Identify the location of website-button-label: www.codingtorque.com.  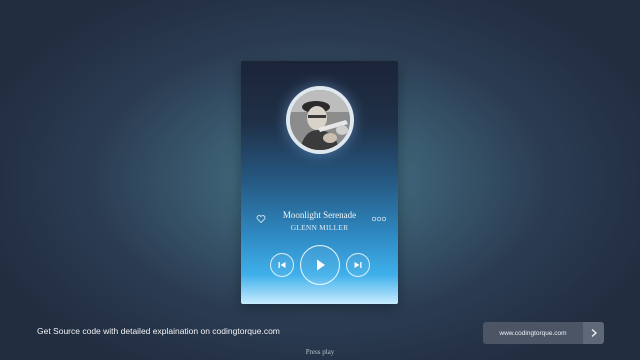
(533, 333).